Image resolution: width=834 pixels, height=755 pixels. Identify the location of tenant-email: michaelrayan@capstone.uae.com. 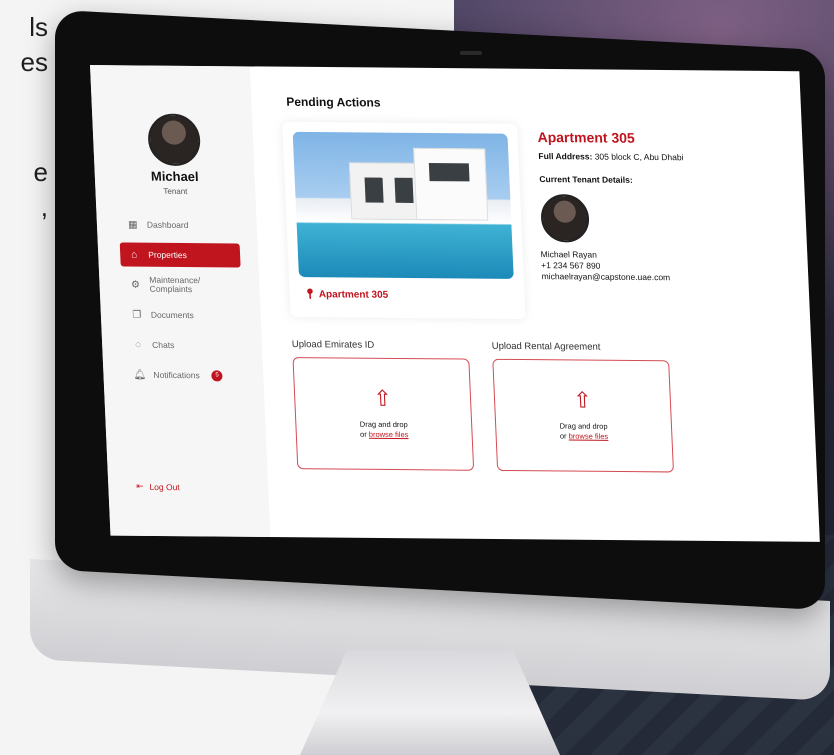
(606, 277).